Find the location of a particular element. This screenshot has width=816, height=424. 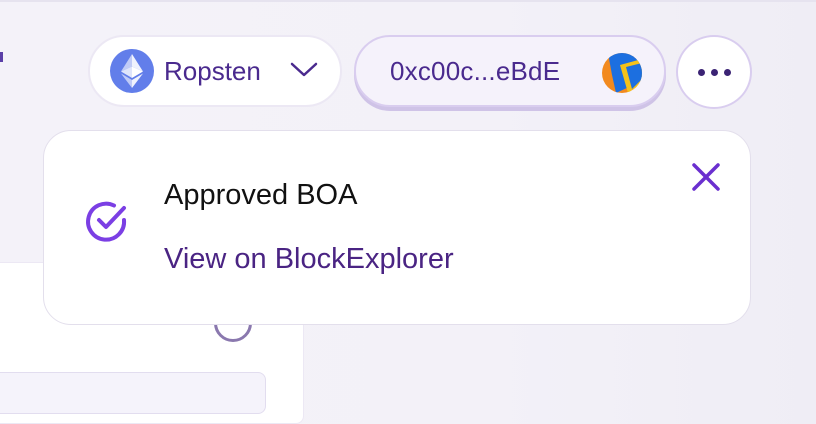

top-border is located at coordinates (408, 1).